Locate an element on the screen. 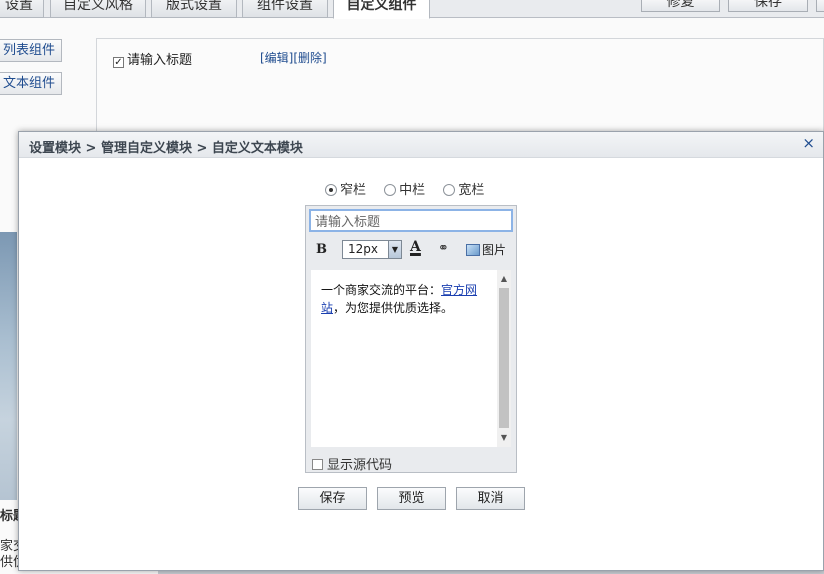  tab-custom-style: 自定义风格 is located at coordinates (98, 9).